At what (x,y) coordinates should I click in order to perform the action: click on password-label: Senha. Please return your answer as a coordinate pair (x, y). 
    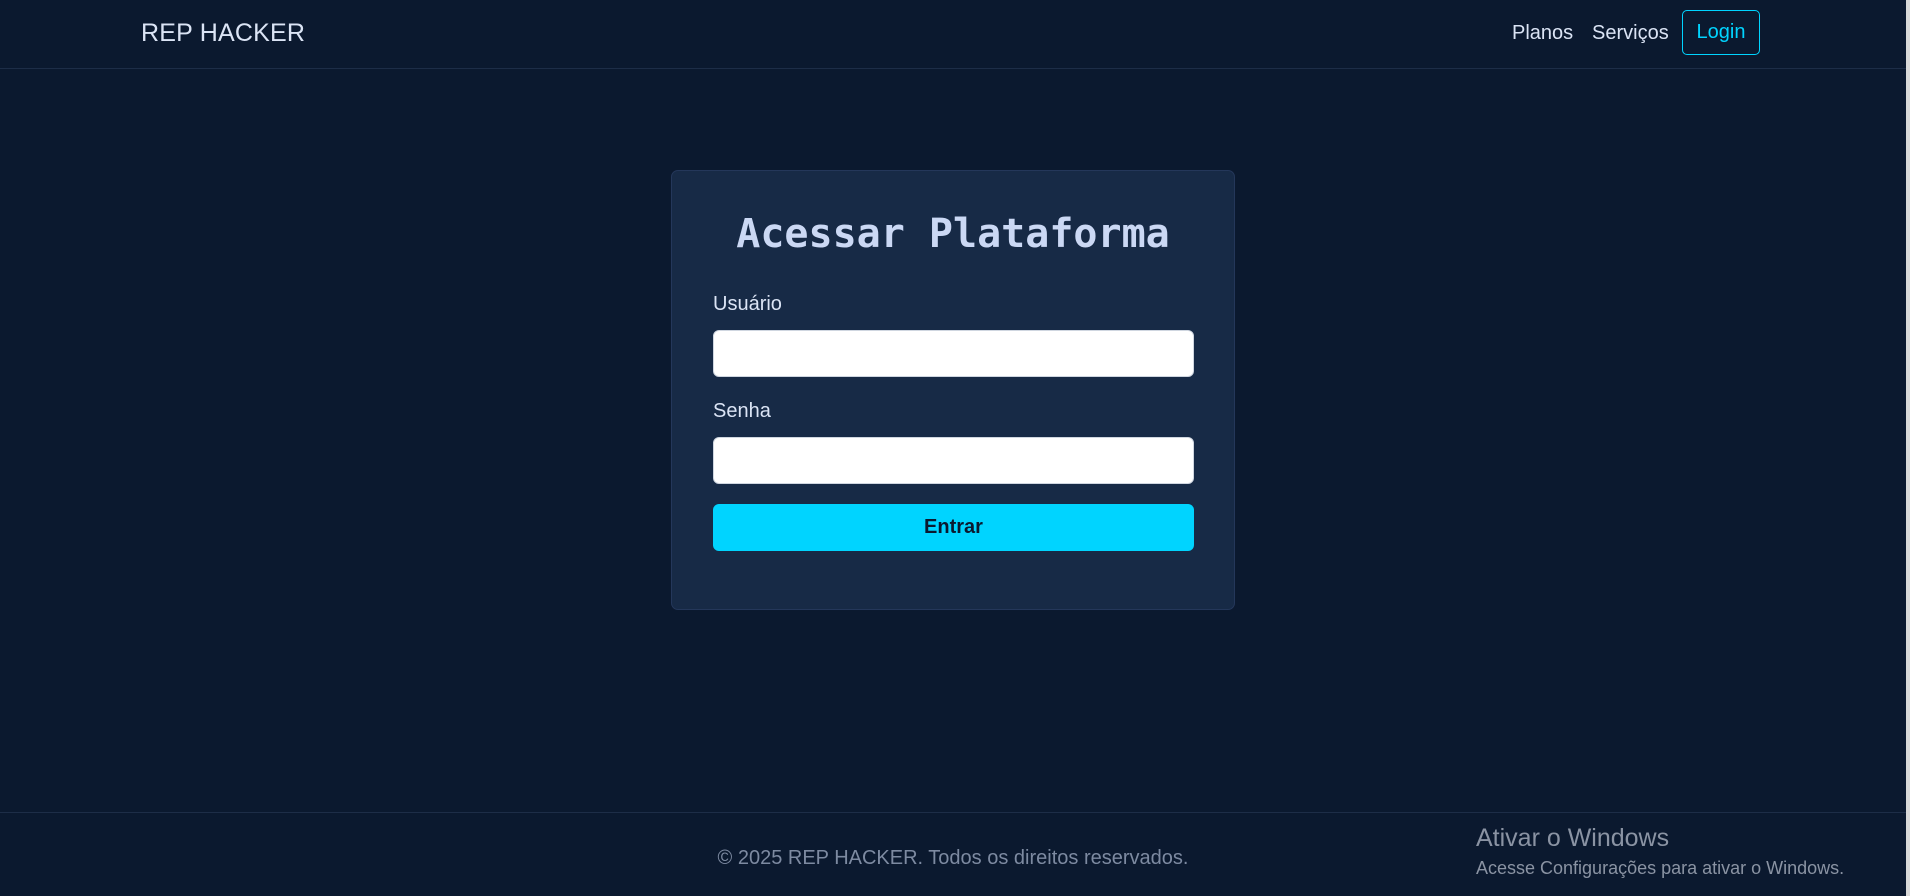
    Looking at the image, I should click on (742, 411).